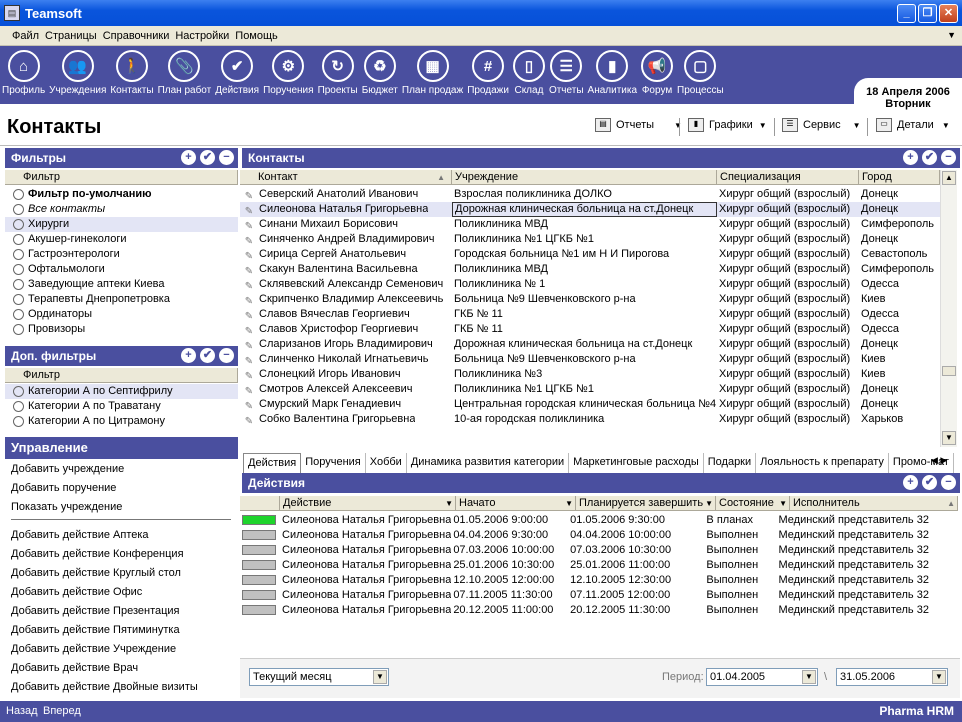 The width and height of the screenshot is (962, 722). I want to click on state-column: Состояние ▼, so click(753, 503).